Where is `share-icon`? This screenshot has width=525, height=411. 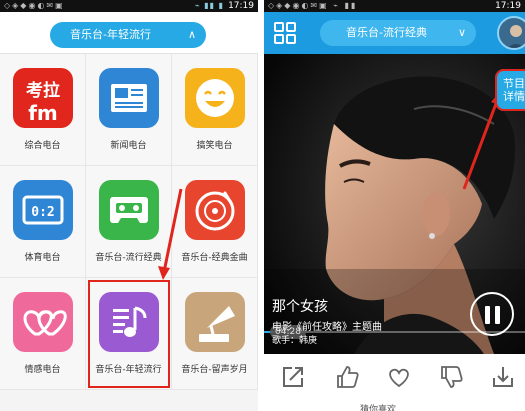
share-icon is located at coordinates (293, 377).